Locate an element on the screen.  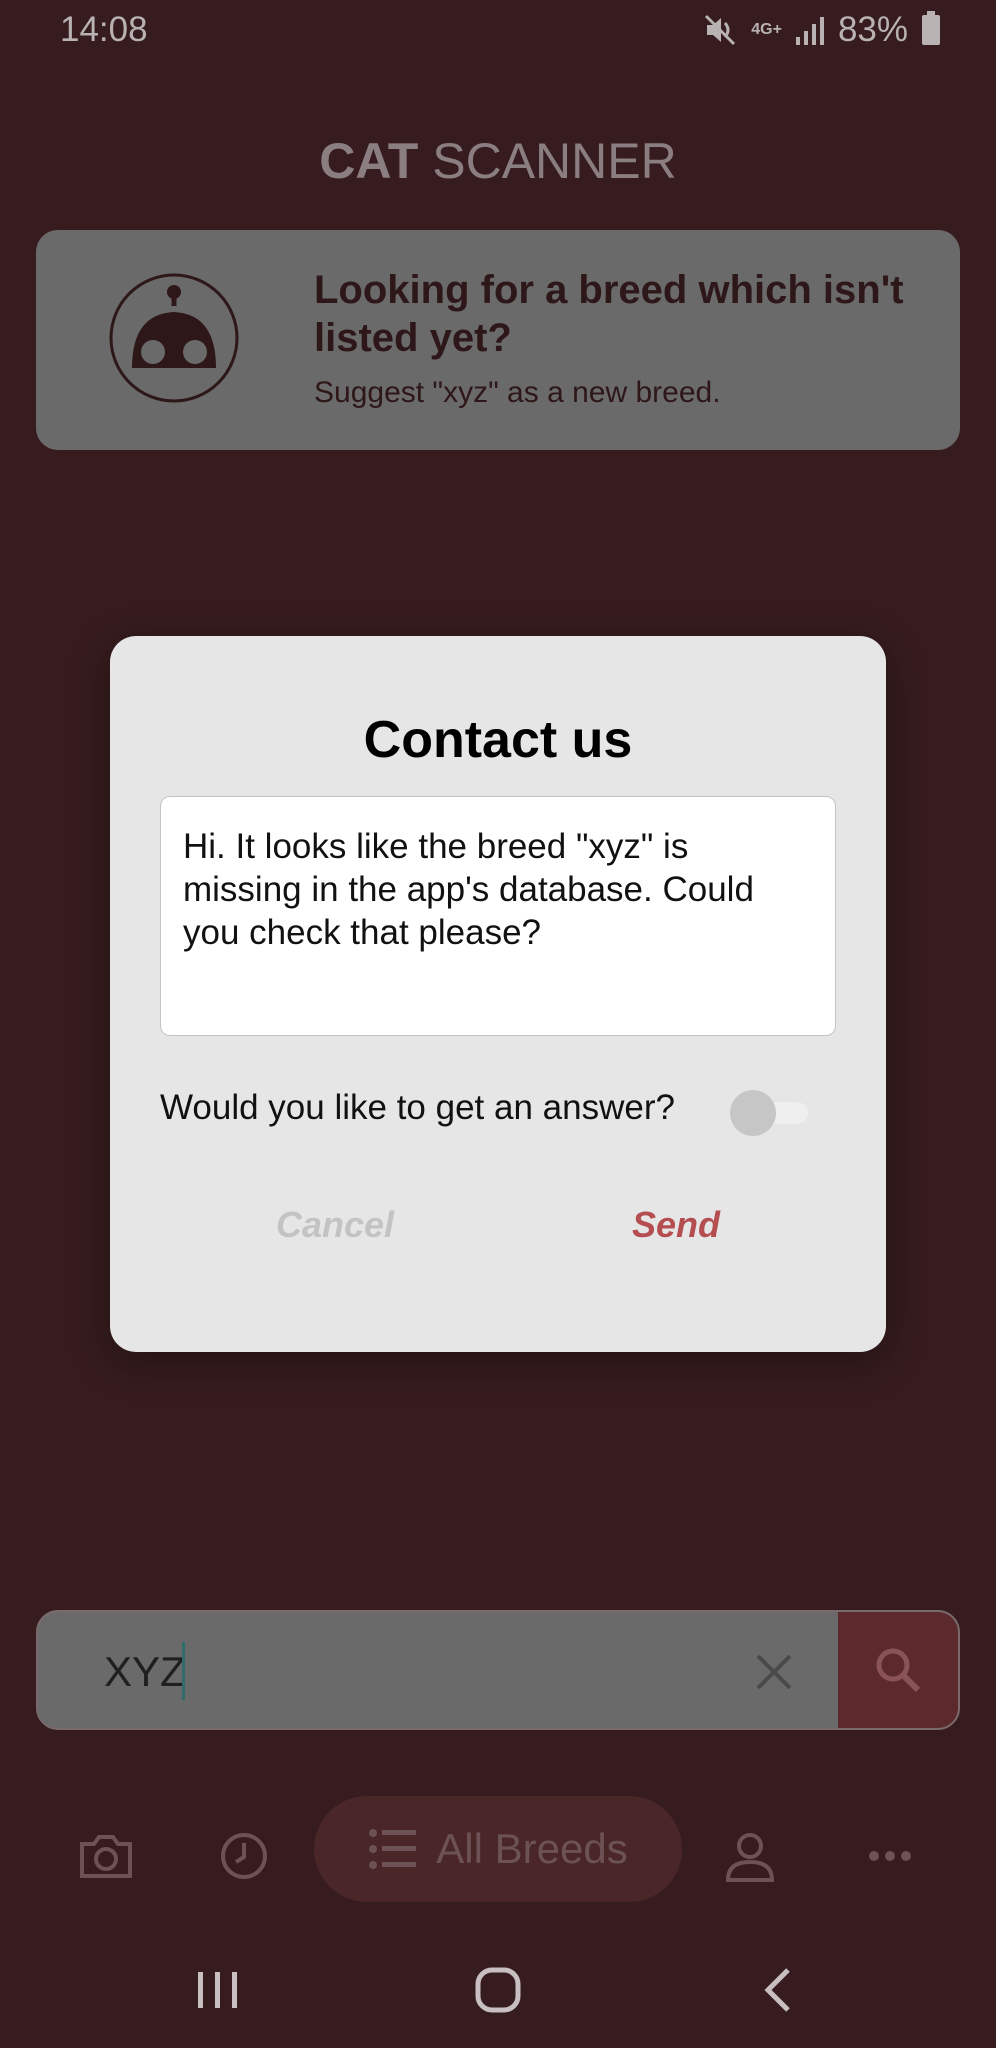
status-icons: 4G+ 83% is located at coordinates (821, 30).